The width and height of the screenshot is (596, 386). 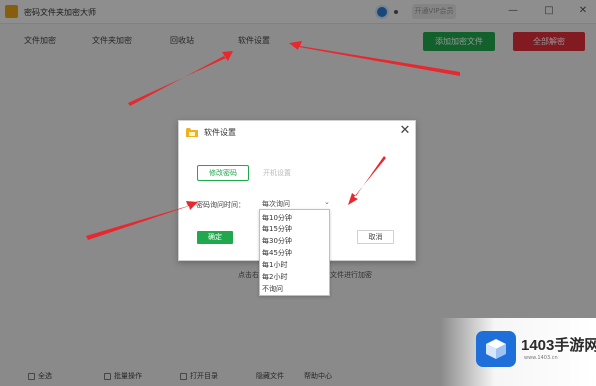 What do you see at coordinates (277, 173) in the screenshot?
I see `tab-startup-settings: 开机设置` at bounding box center [277, 173].